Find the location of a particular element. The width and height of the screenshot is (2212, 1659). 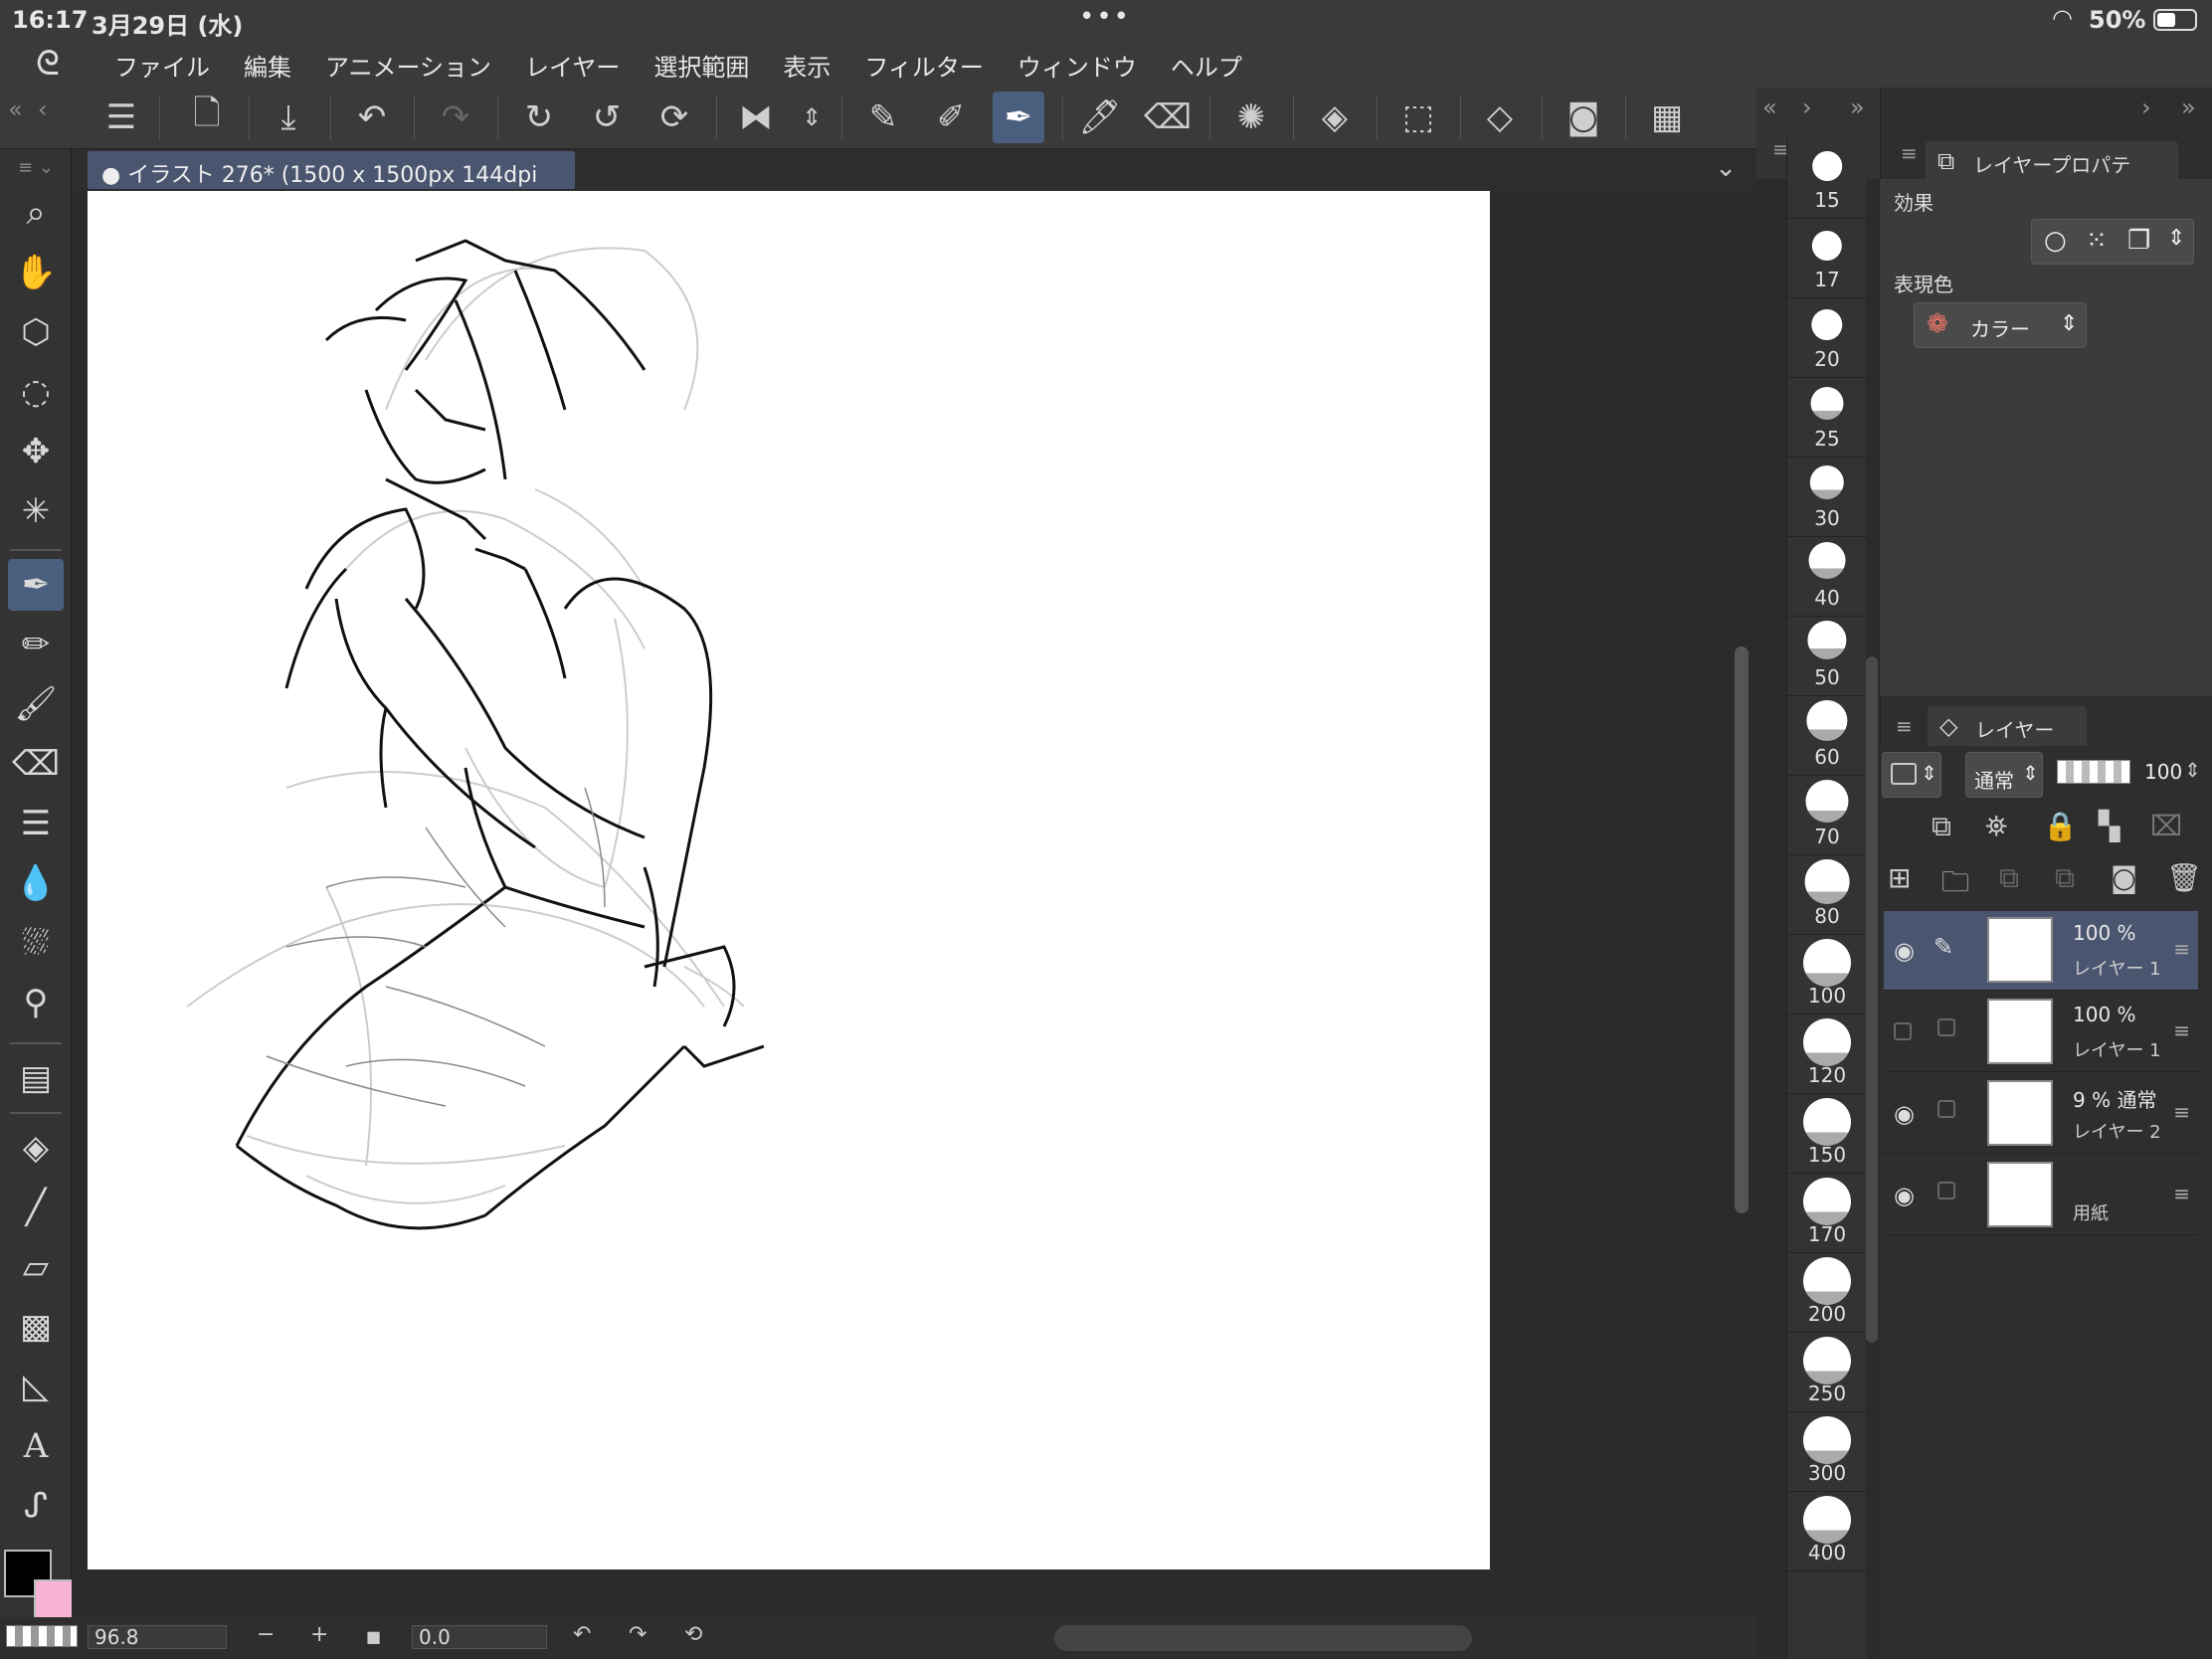

decoration-tool-icon: ☰ is located at coordinates (36, 823).